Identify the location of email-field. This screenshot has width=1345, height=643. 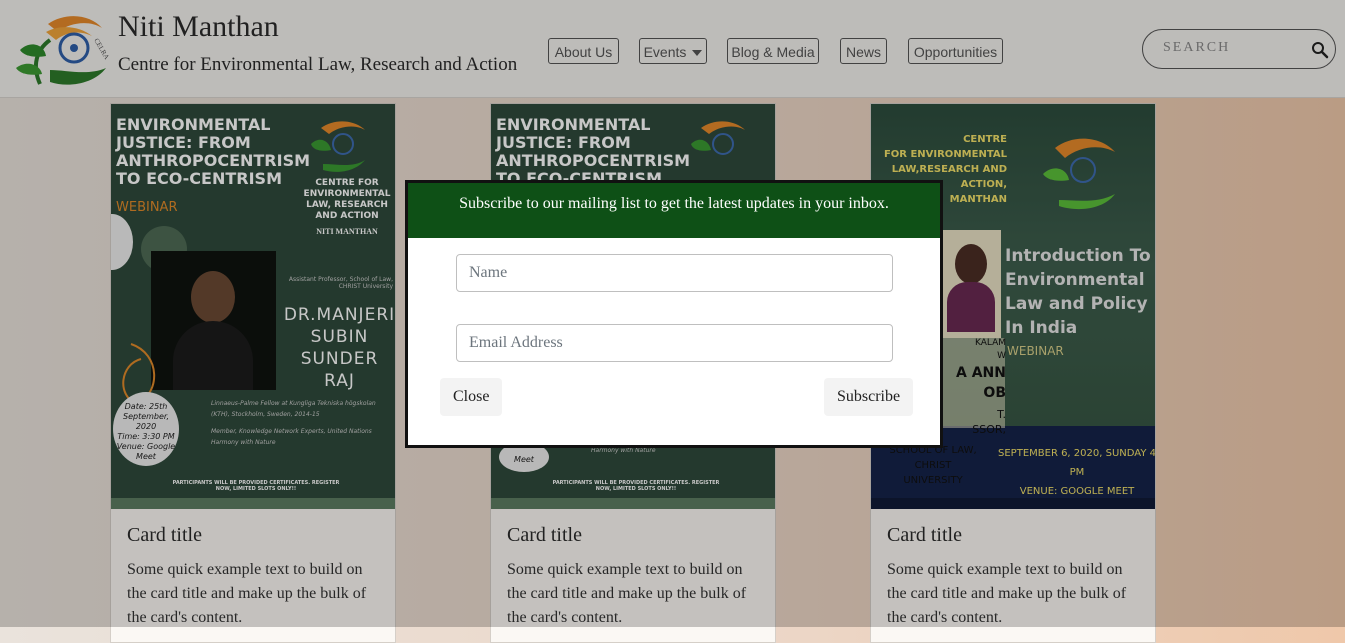
(674, 343).